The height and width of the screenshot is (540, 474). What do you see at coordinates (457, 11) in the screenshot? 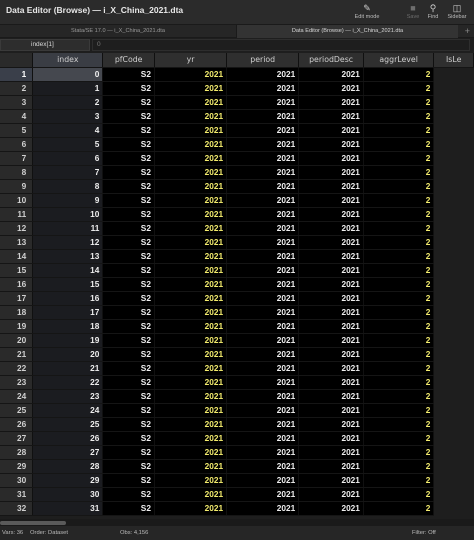
I see `sidebar-button: ◫ Sidebar` at bounding box center [457, 11].